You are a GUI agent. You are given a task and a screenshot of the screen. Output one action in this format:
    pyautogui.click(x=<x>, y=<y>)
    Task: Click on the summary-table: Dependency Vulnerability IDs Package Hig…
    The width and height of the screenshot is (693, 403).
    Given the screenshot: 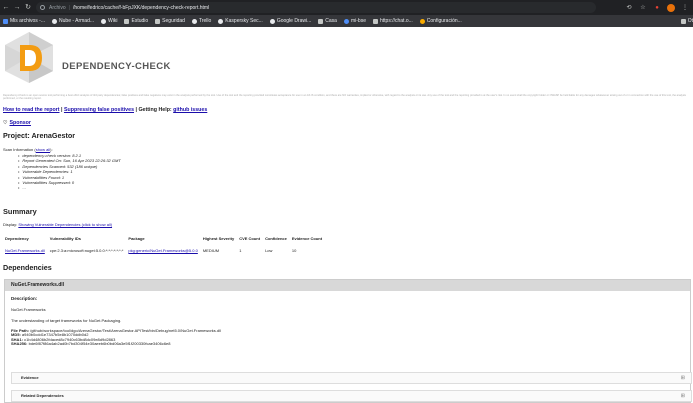 What is the action you would take?
    pyautogui.click(x=164, y=246)
    